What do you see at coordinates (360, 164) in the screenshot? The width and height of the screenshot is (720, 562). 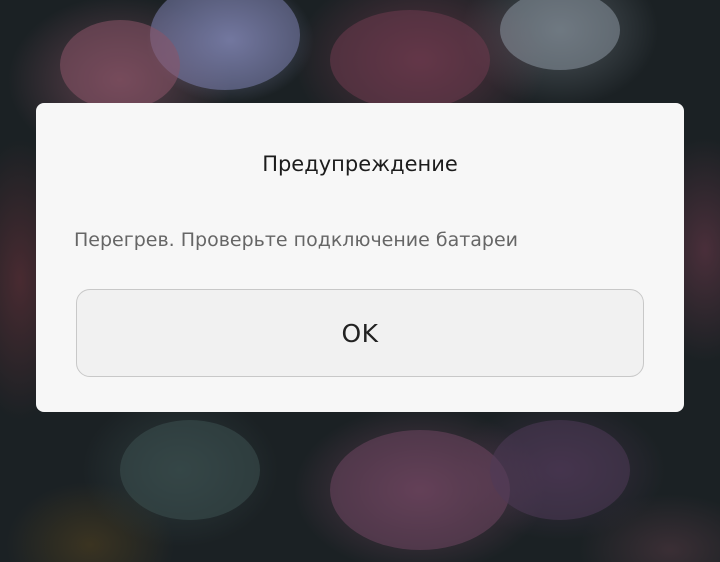 I see `dialog-title: Предупреждение` at bounding box center [360, 164].